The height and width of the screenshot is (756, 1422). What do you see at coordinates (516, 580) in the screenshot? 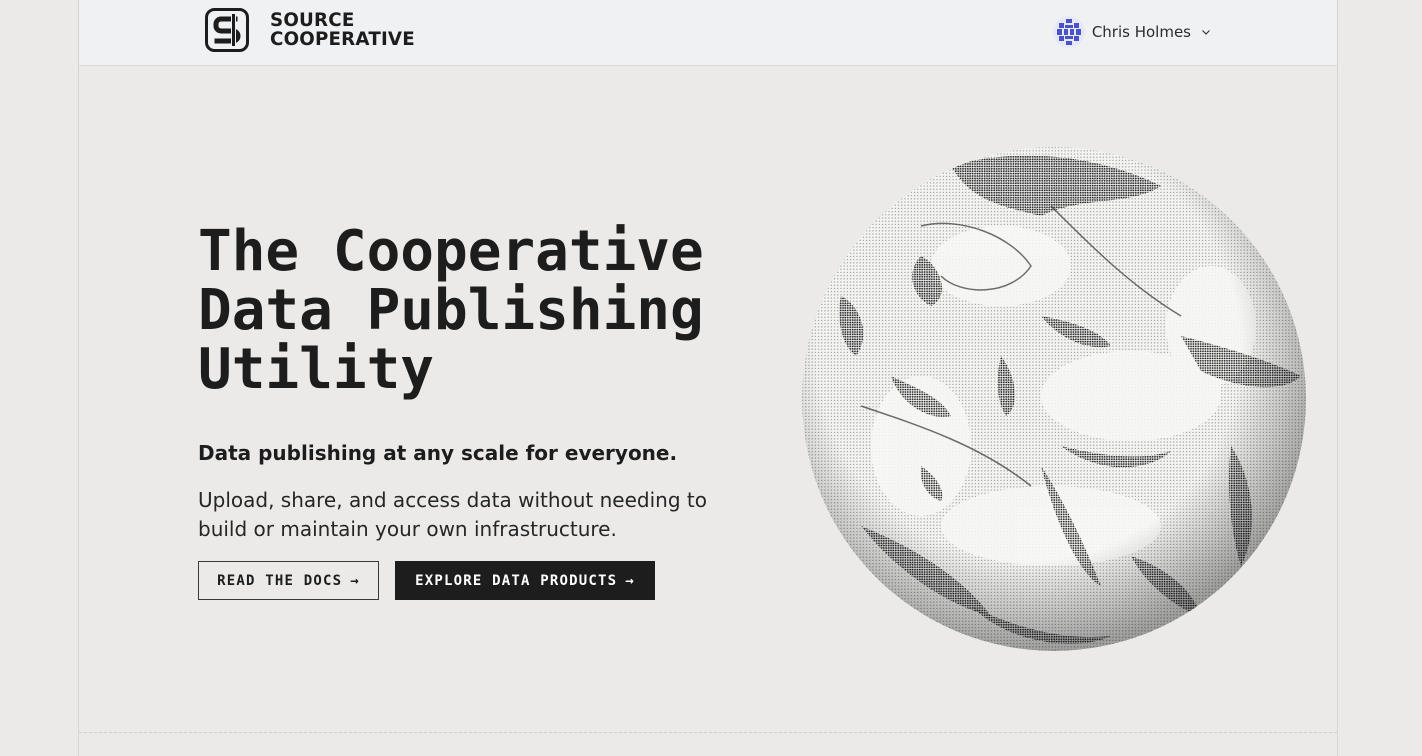
I see `explore-data-products-label: EXPLORE DATA PRODUCTS` at bounding box center [516, 580].